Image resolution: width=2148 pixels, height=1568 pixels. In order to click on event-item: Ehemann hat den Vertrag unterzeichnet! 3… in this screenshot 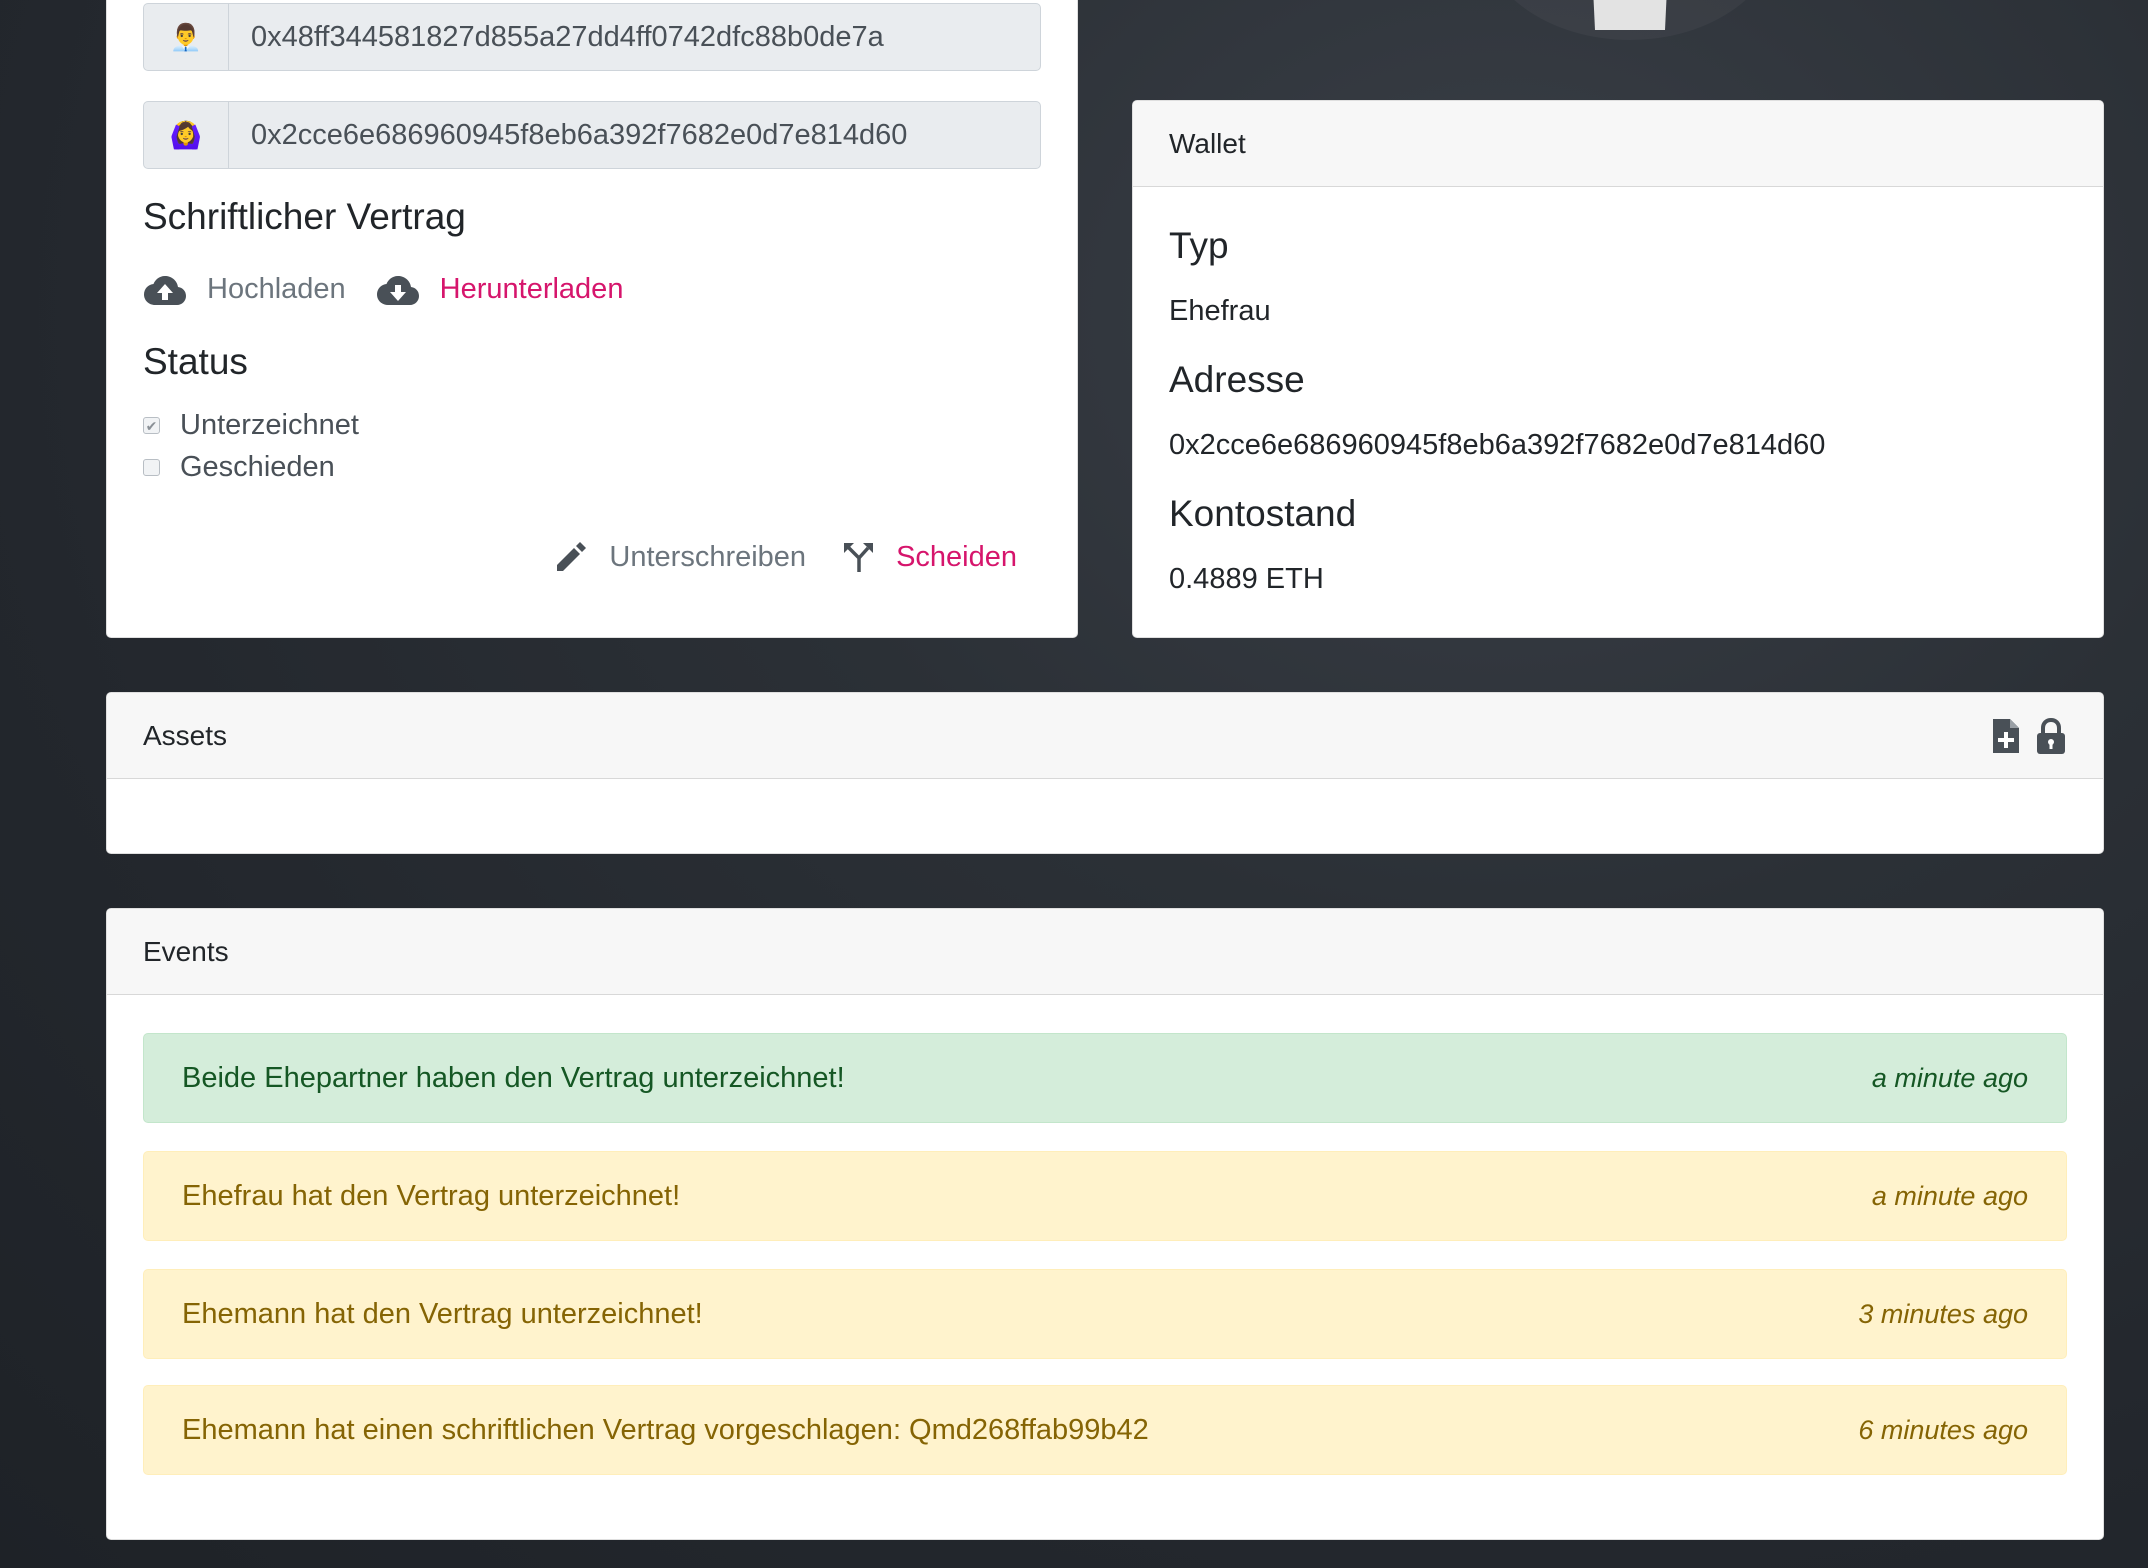, I will do `click(1105, 1314)`.